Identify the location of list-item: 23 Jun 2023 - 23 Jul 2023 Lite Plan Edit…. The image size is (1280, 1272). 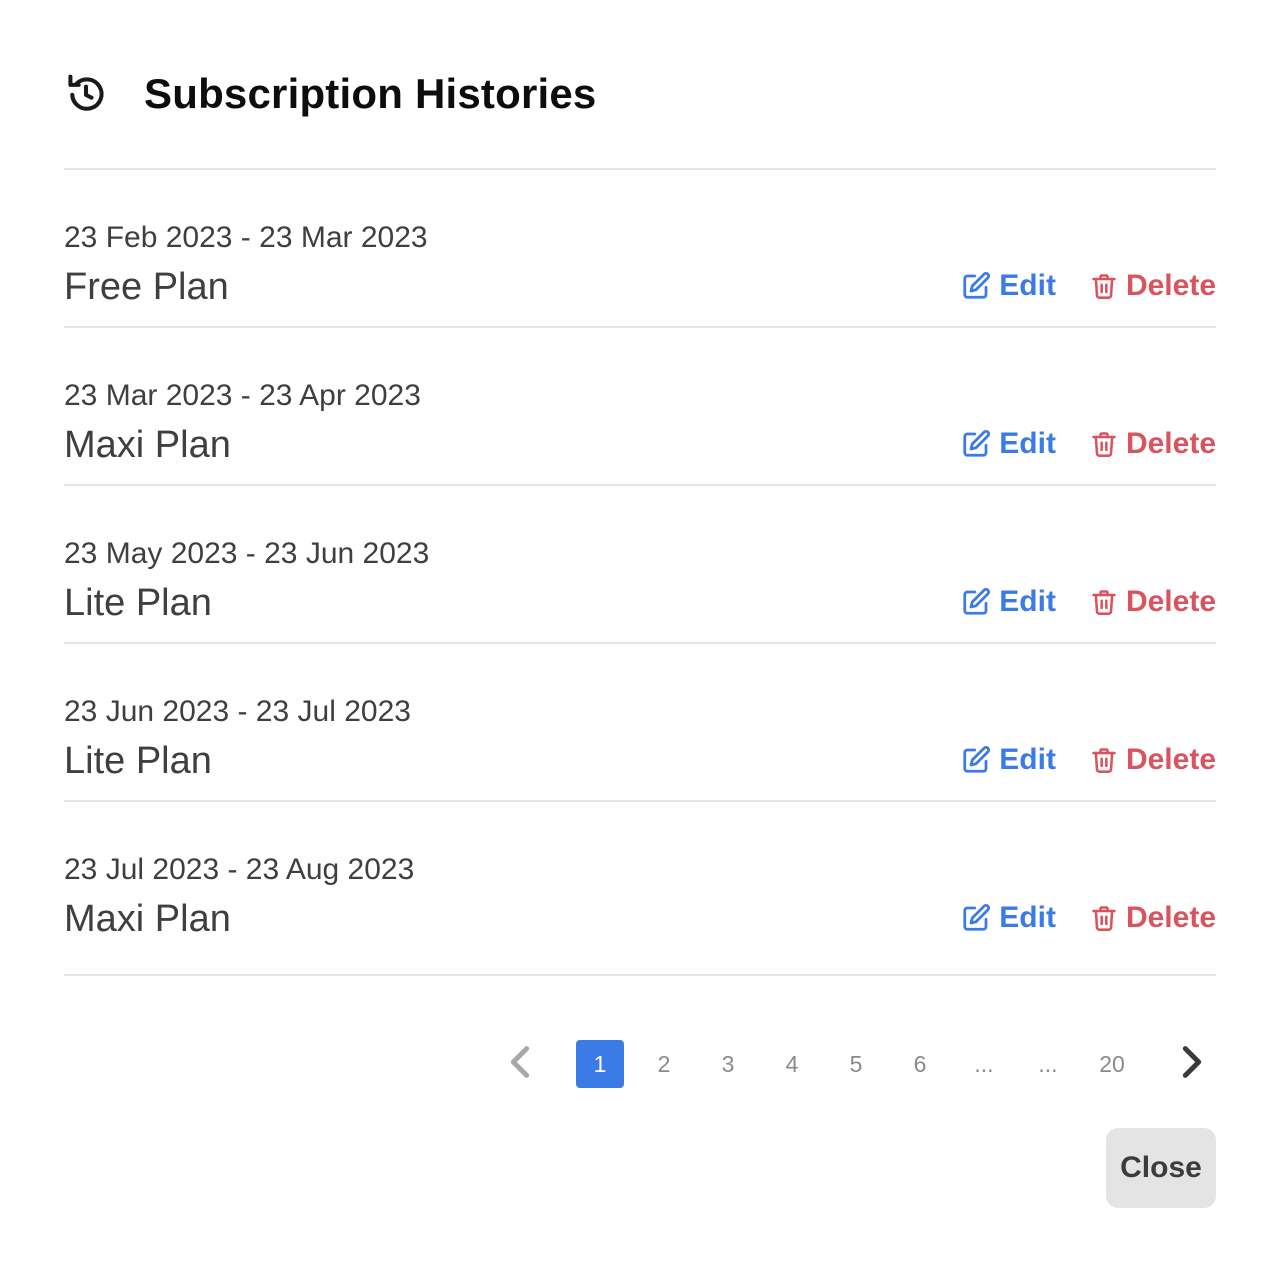
(640, 723).